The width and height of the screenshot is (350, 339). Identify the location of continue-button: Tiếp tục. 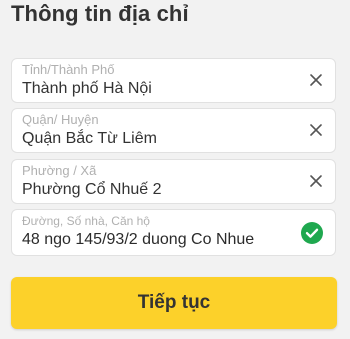
(174, 303).